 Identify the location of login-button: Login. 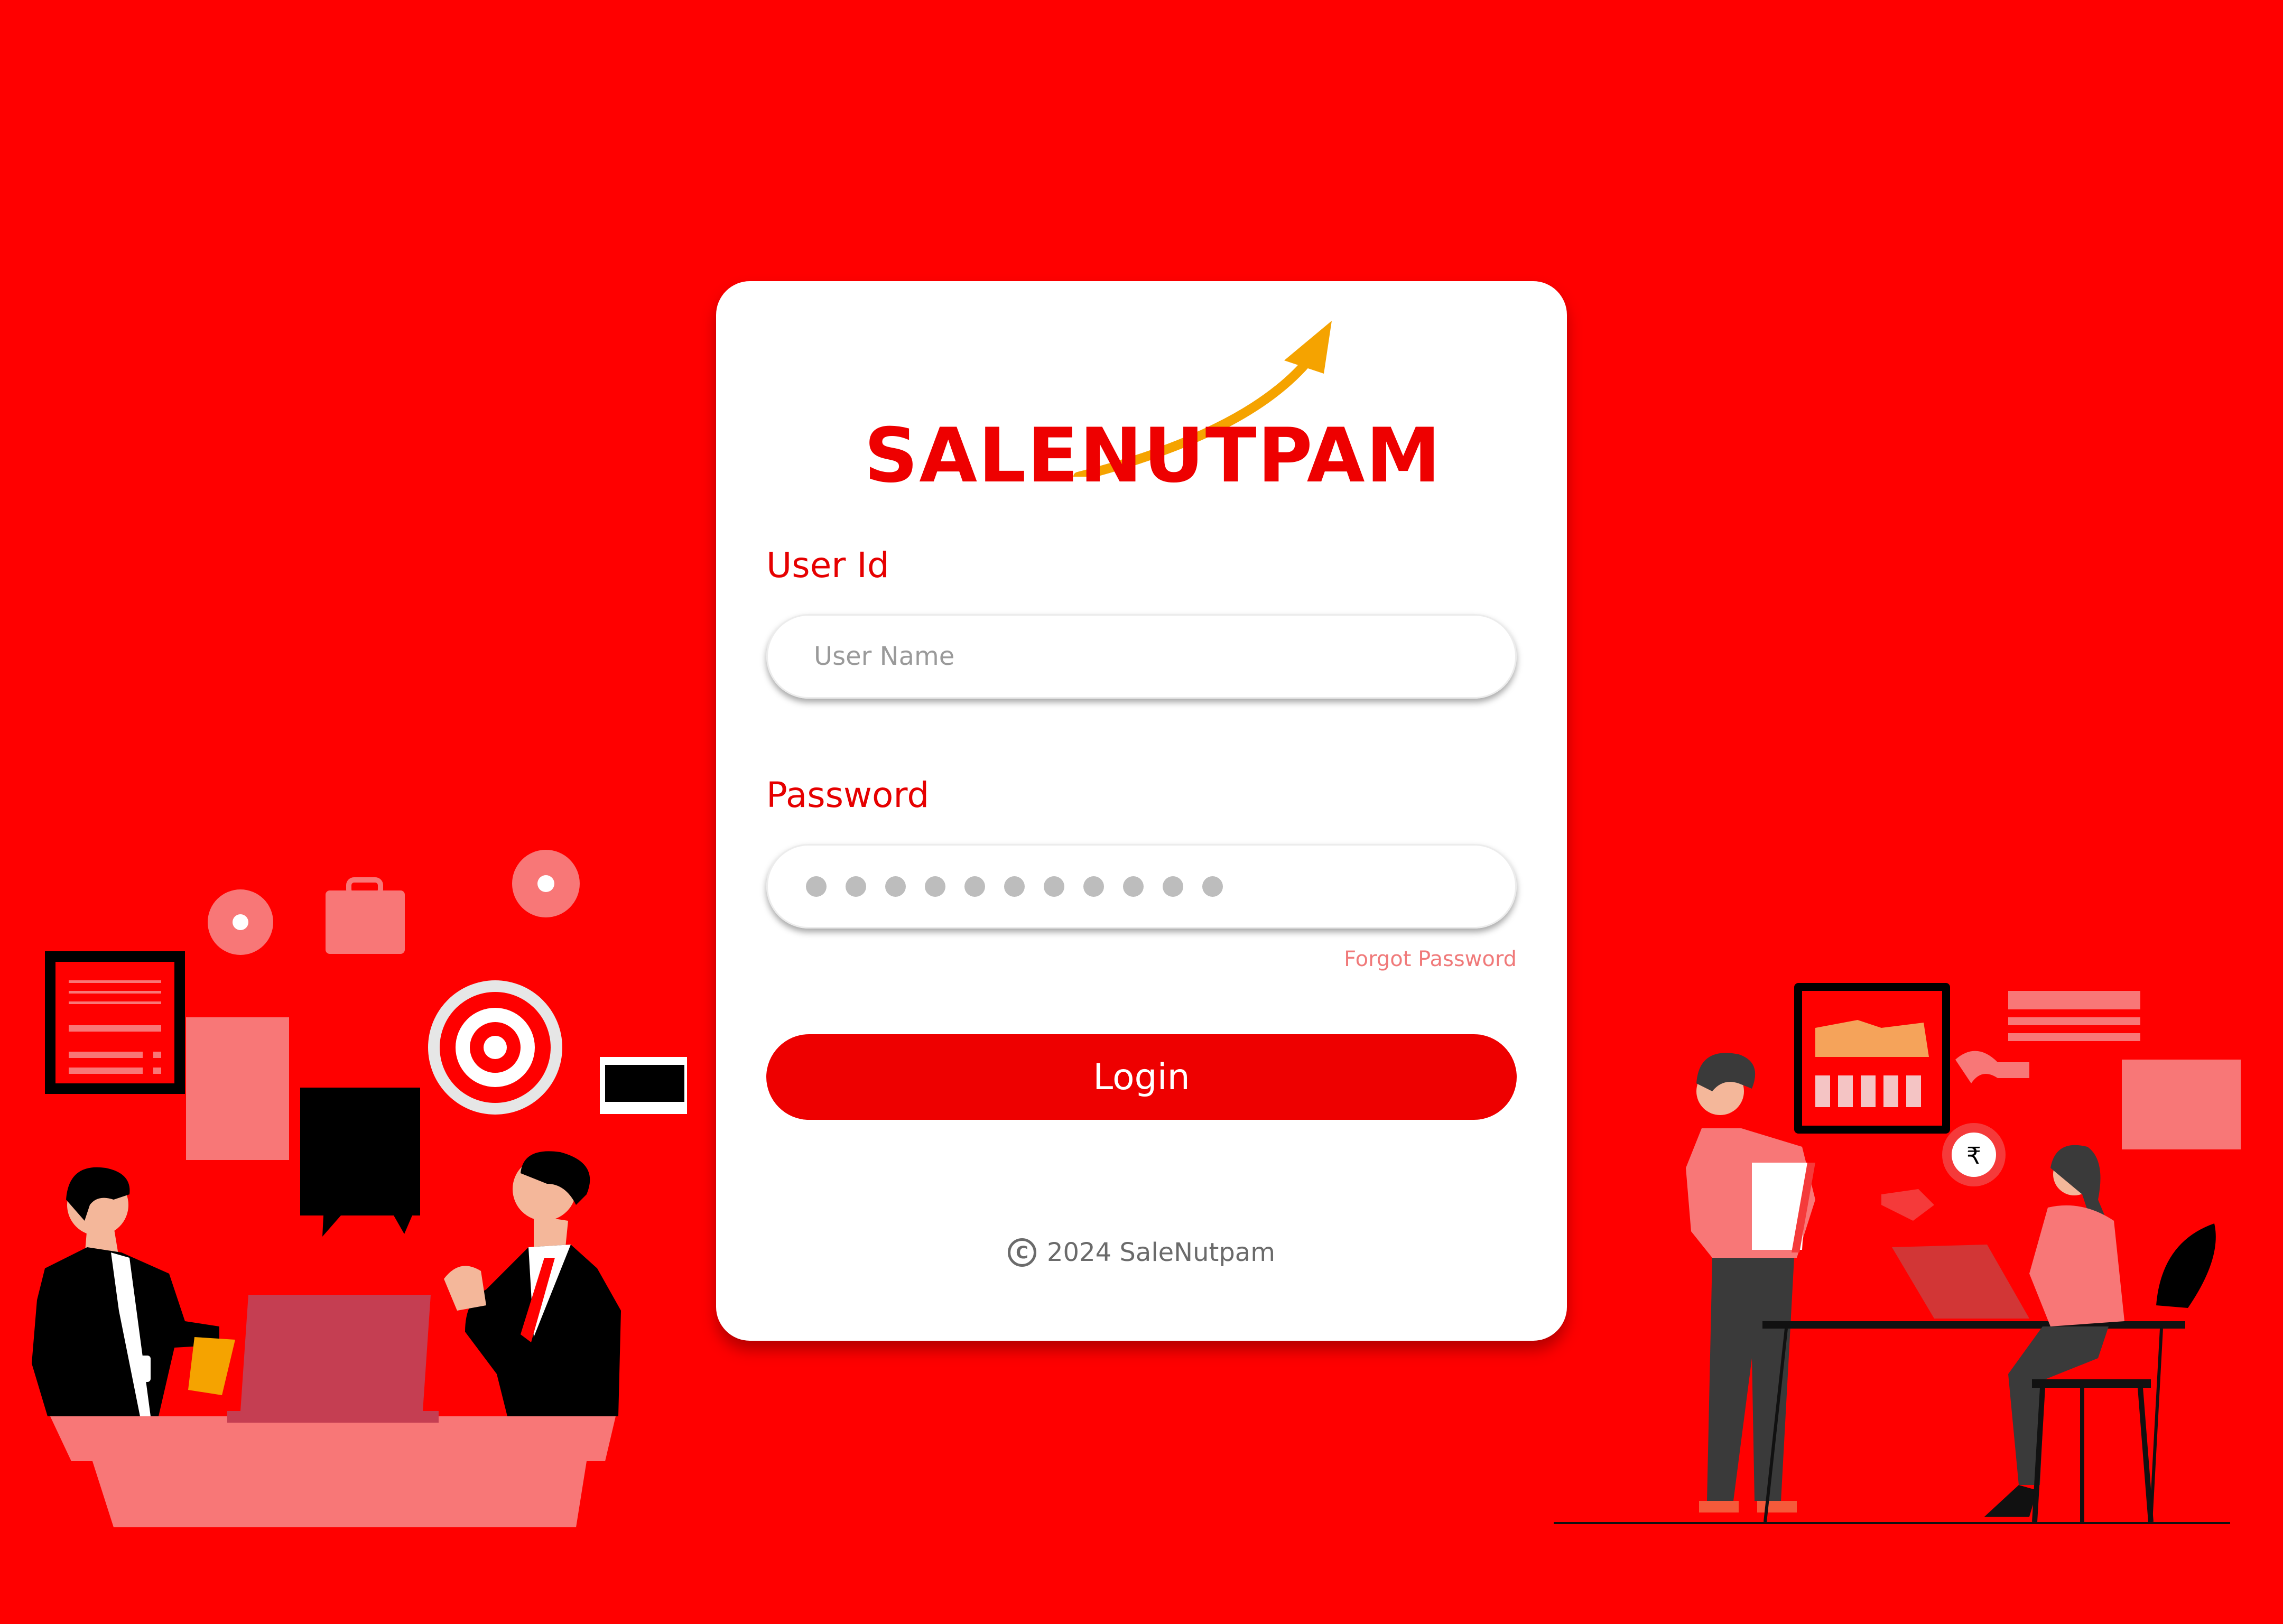
(1141, 1077).